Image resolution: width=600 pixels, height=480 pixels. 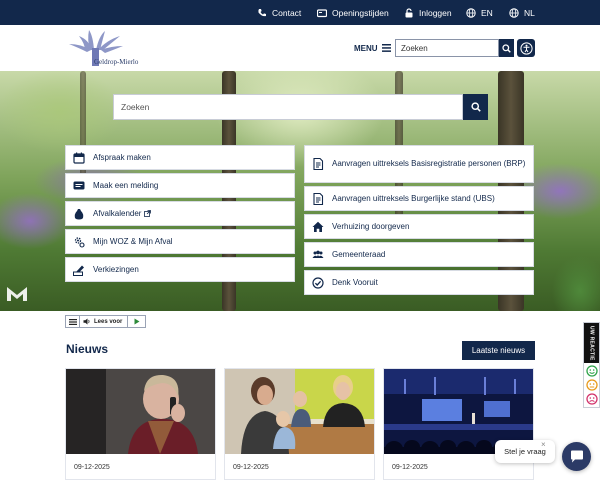 What do you see at coordinates (140, 411) in the screenshot?
I see `news-photo-woman-on-phone` at bounding box center [140, 411].